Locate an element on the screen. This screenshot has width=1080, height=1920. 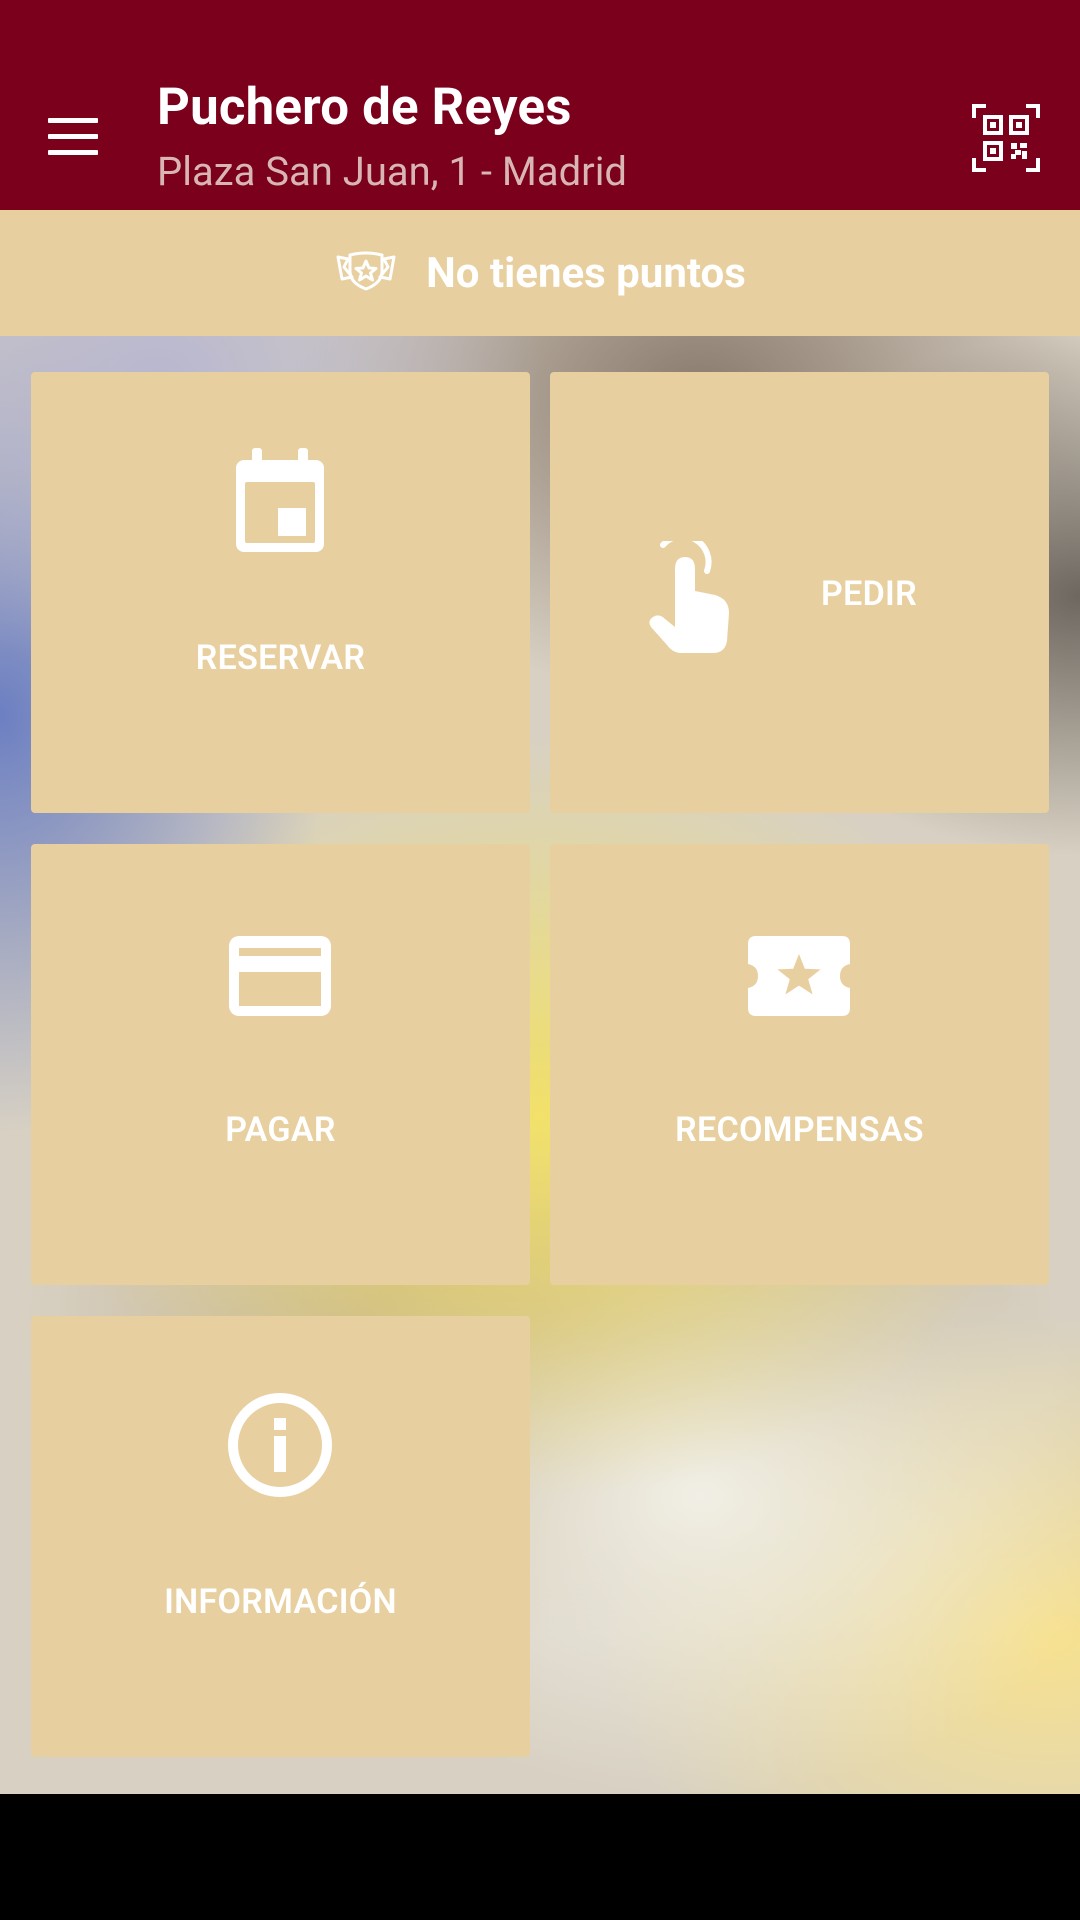
points-text: No tienes puntos is located at coordinates (586, 273).